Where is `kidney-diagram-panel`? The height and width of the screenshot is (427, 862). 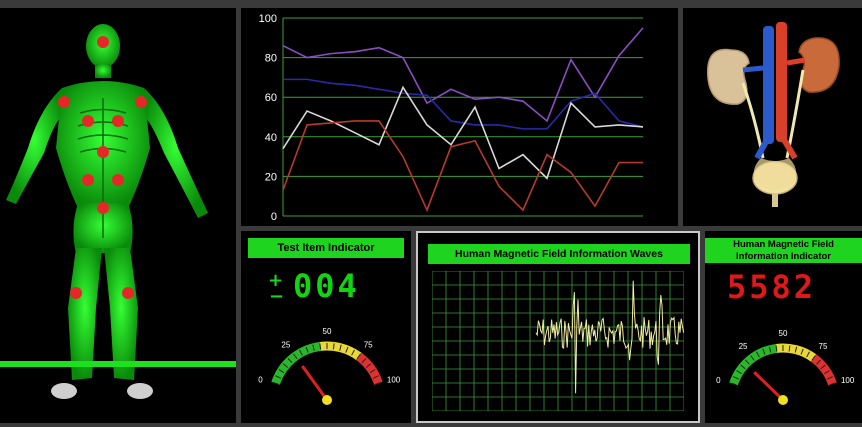
kidney-diagram-panel is located at coordinates (772, 117).